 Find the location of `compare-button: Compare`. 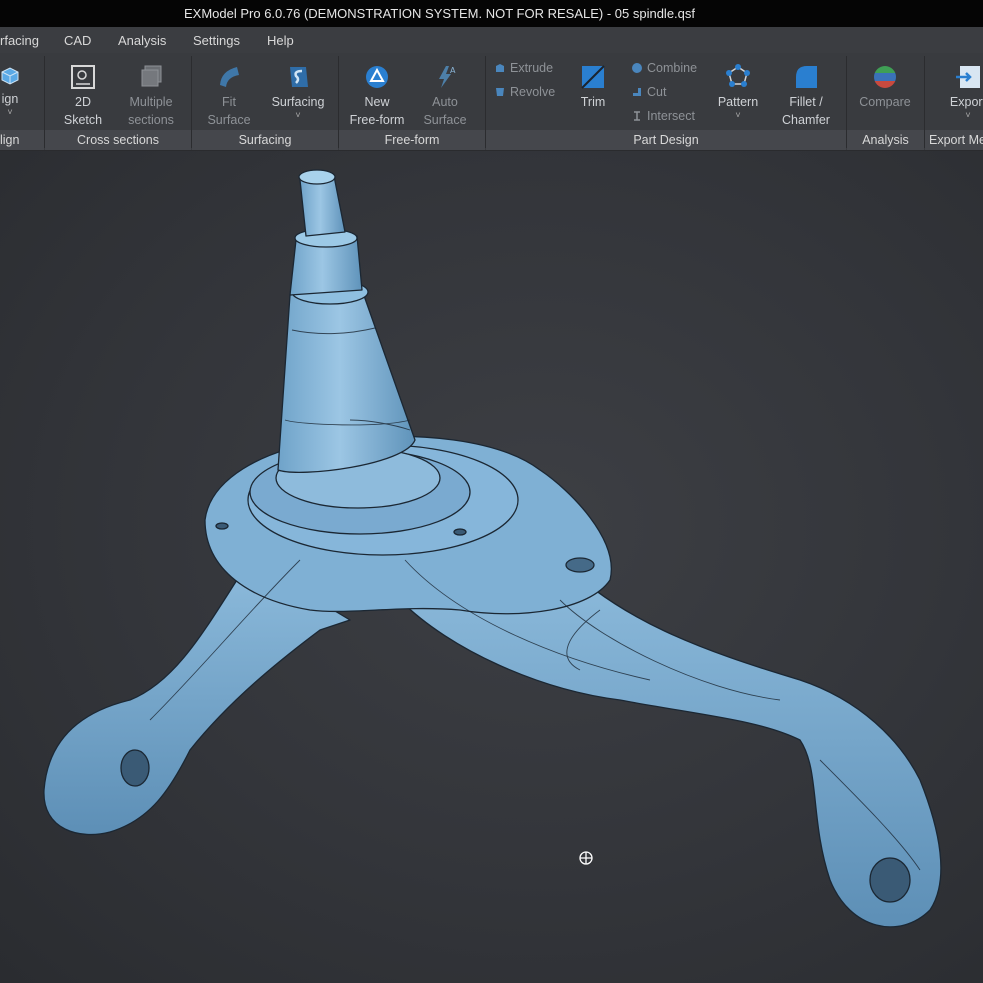

compare-button: Compare is located at coordinates (885, 87).